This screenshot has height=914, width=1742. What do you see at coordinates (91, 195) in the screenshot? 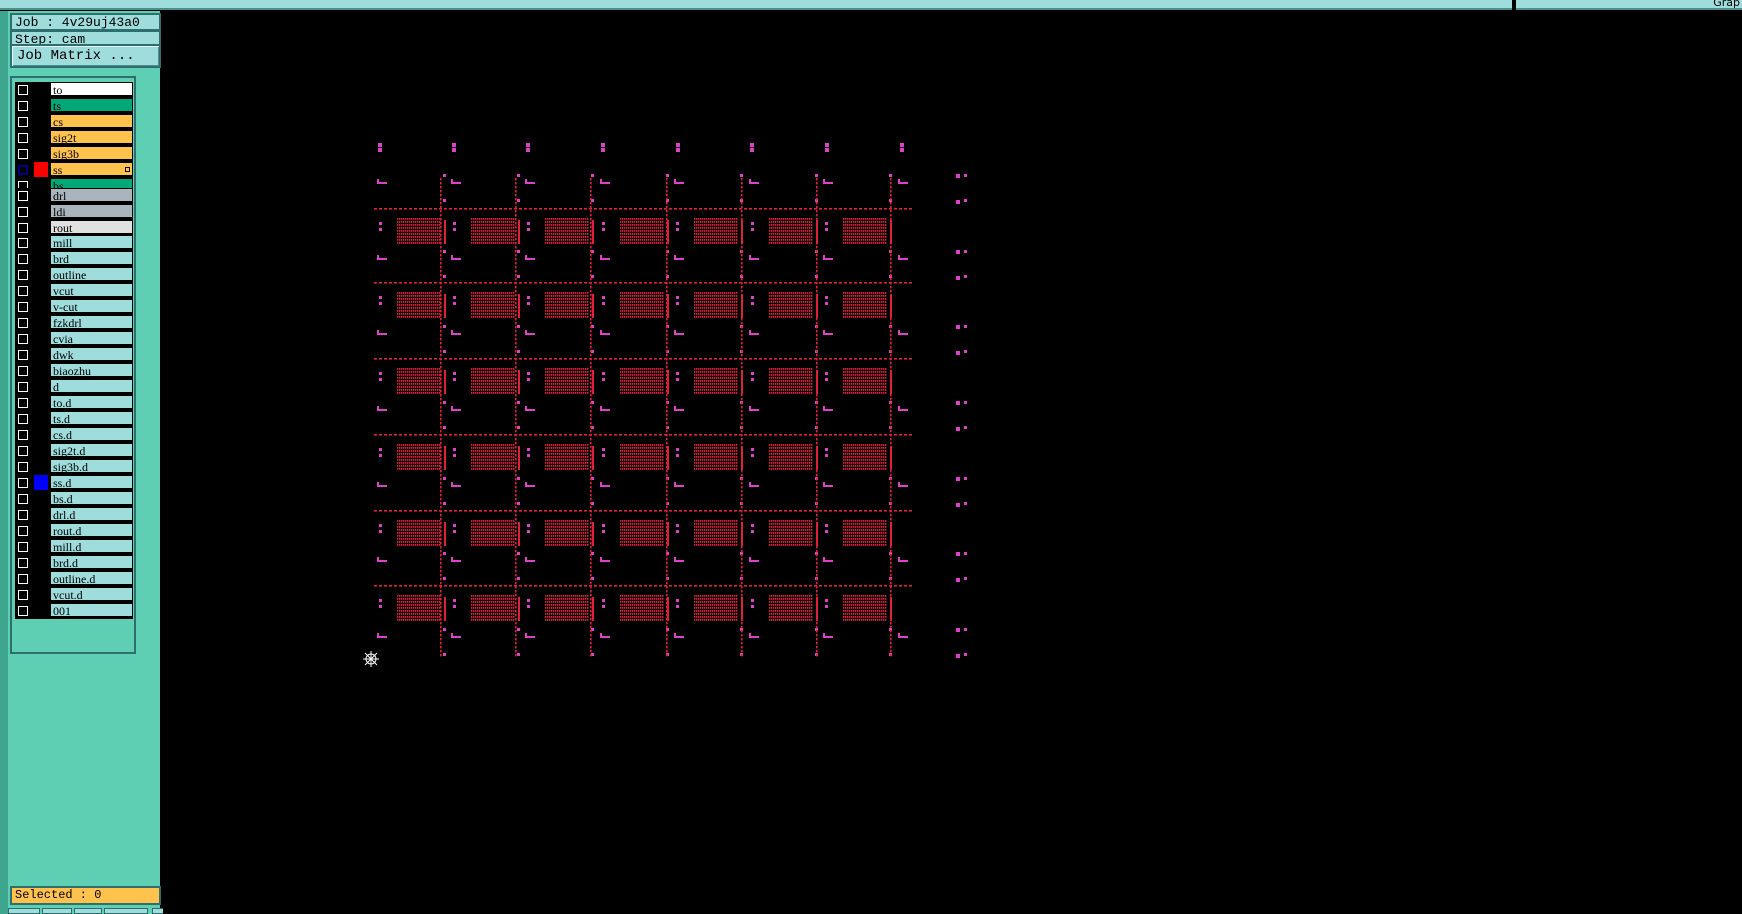
I see `layer-name: drl` at bounding box center [91, 195].